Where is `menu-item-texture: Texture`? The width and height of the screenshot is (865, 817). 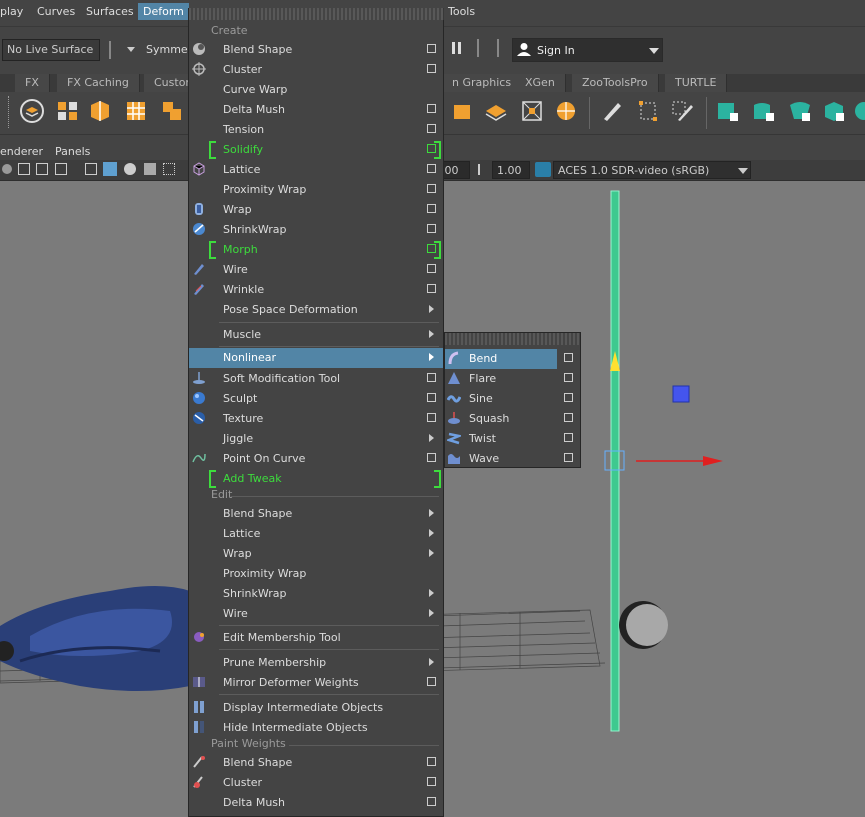
menu-item-texture: Texture is located at coordinates (316, 419).